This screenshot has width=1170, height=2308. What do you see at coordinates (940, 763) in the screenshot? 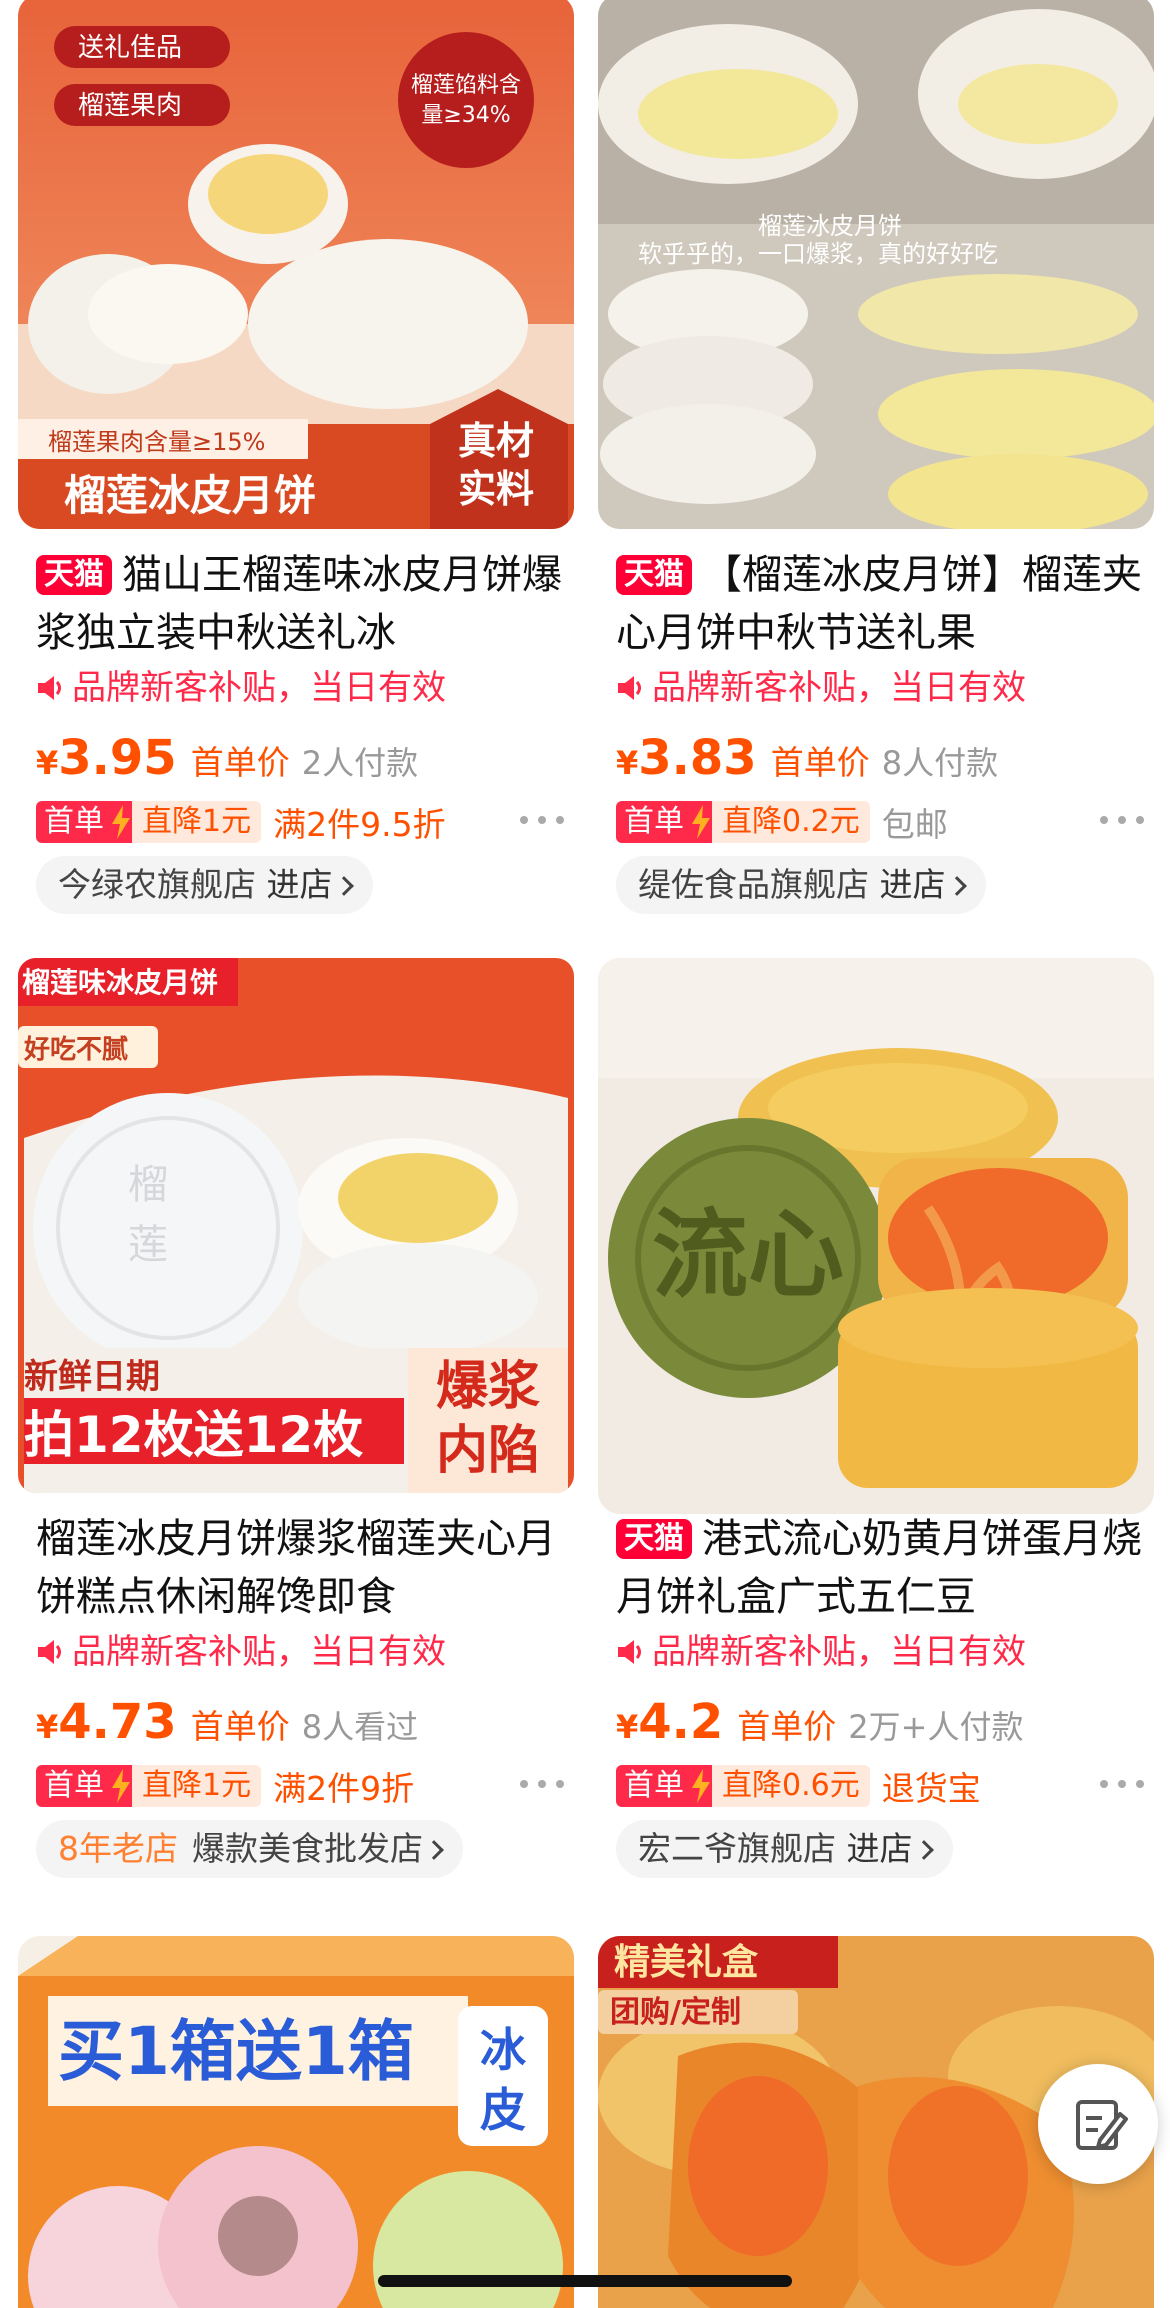
I see `sales-count: 8人付款` at bounding box center [940, 763].